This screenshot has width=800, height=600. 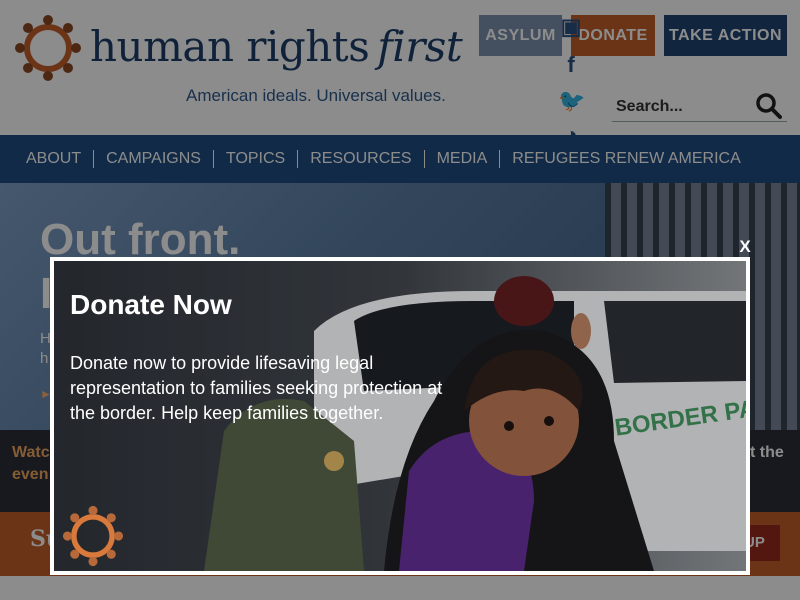 I want to click on modal-title: Donate Now, so click(x=151, y=304).